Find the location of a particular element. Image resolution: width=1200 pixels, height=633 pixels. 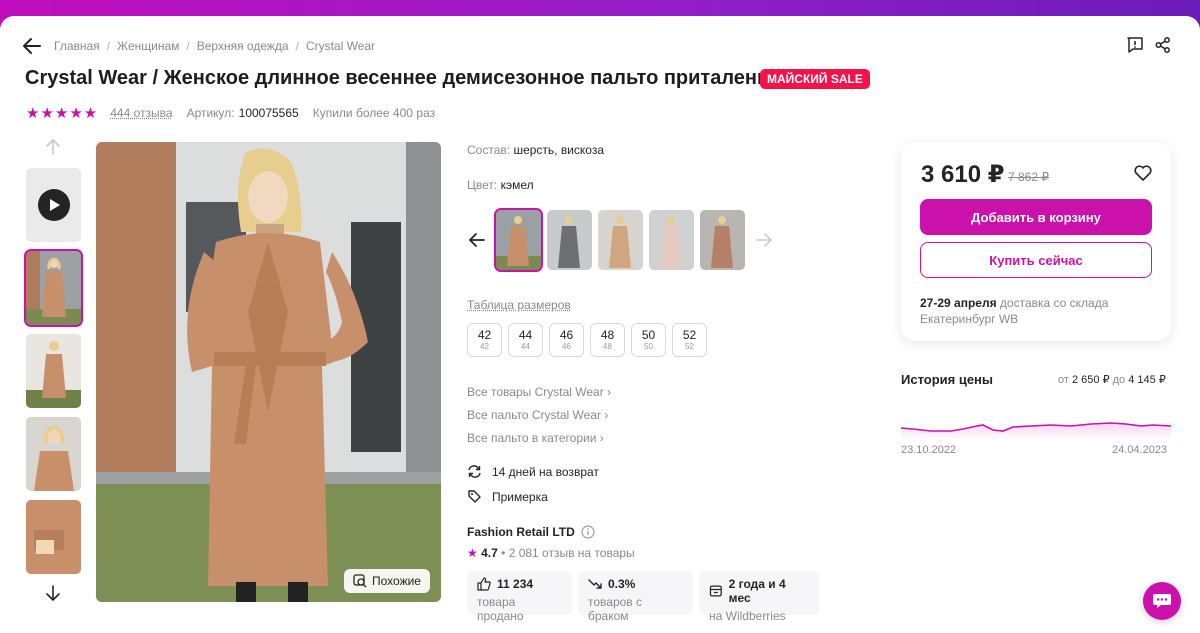

link-all-brand-coats: Все пальто Crystal Wear › is located at coordinates (537, 415).